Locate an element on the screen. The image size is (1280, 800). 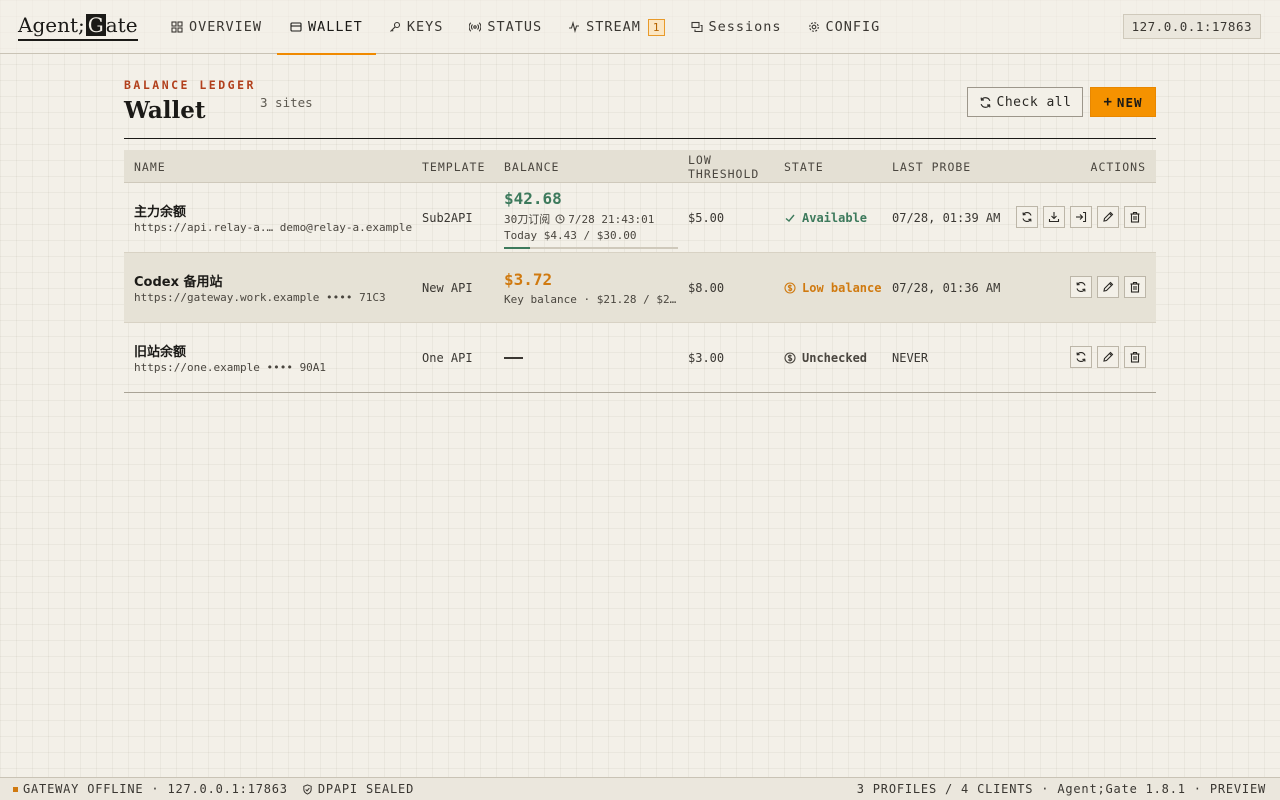
plus-icon: + is located at coordinates (1108, 102).